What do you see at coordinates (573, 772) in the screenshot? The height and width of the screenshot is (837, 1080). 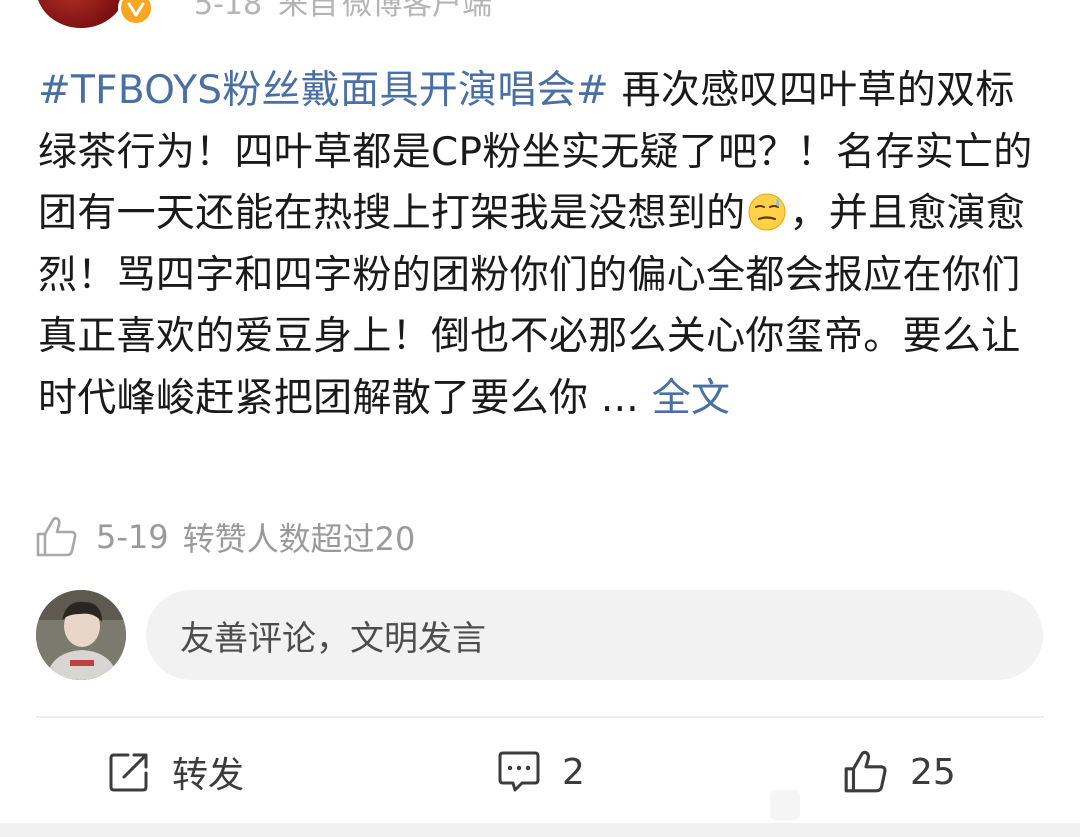 I see `comment-count: 2` at bounding box center [573, 772].